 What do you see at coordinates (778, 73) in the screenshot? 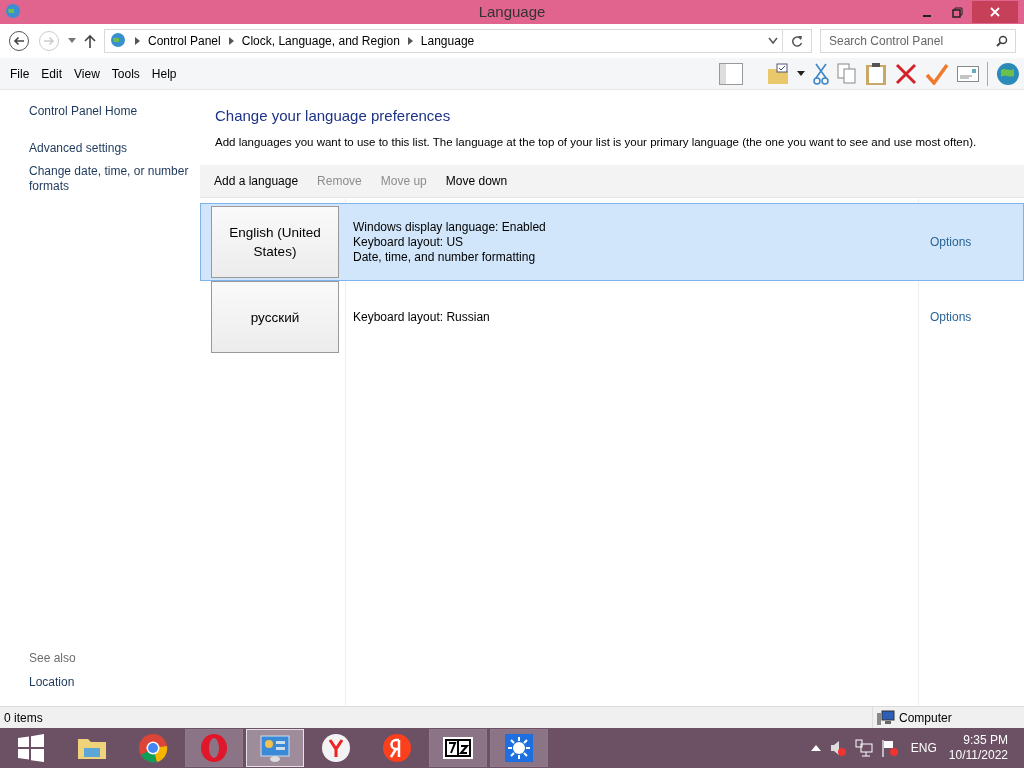
I see `folder-icon` at bounding box center [778, 73].